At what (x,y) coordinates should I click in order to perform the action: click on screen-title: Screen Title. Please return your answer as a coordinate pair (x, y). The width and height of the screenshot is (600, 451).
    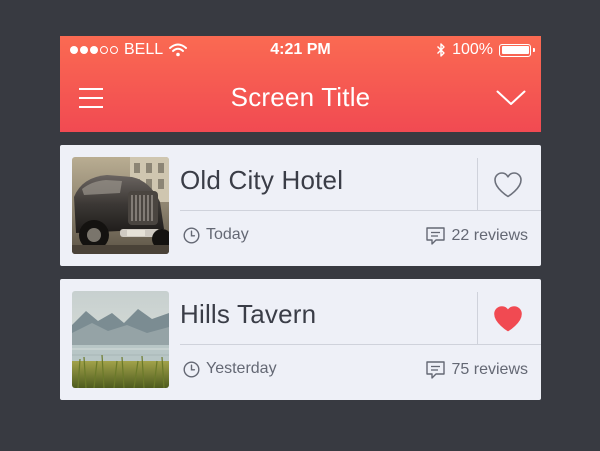
    Looking at the image, I should click on (300, 97).